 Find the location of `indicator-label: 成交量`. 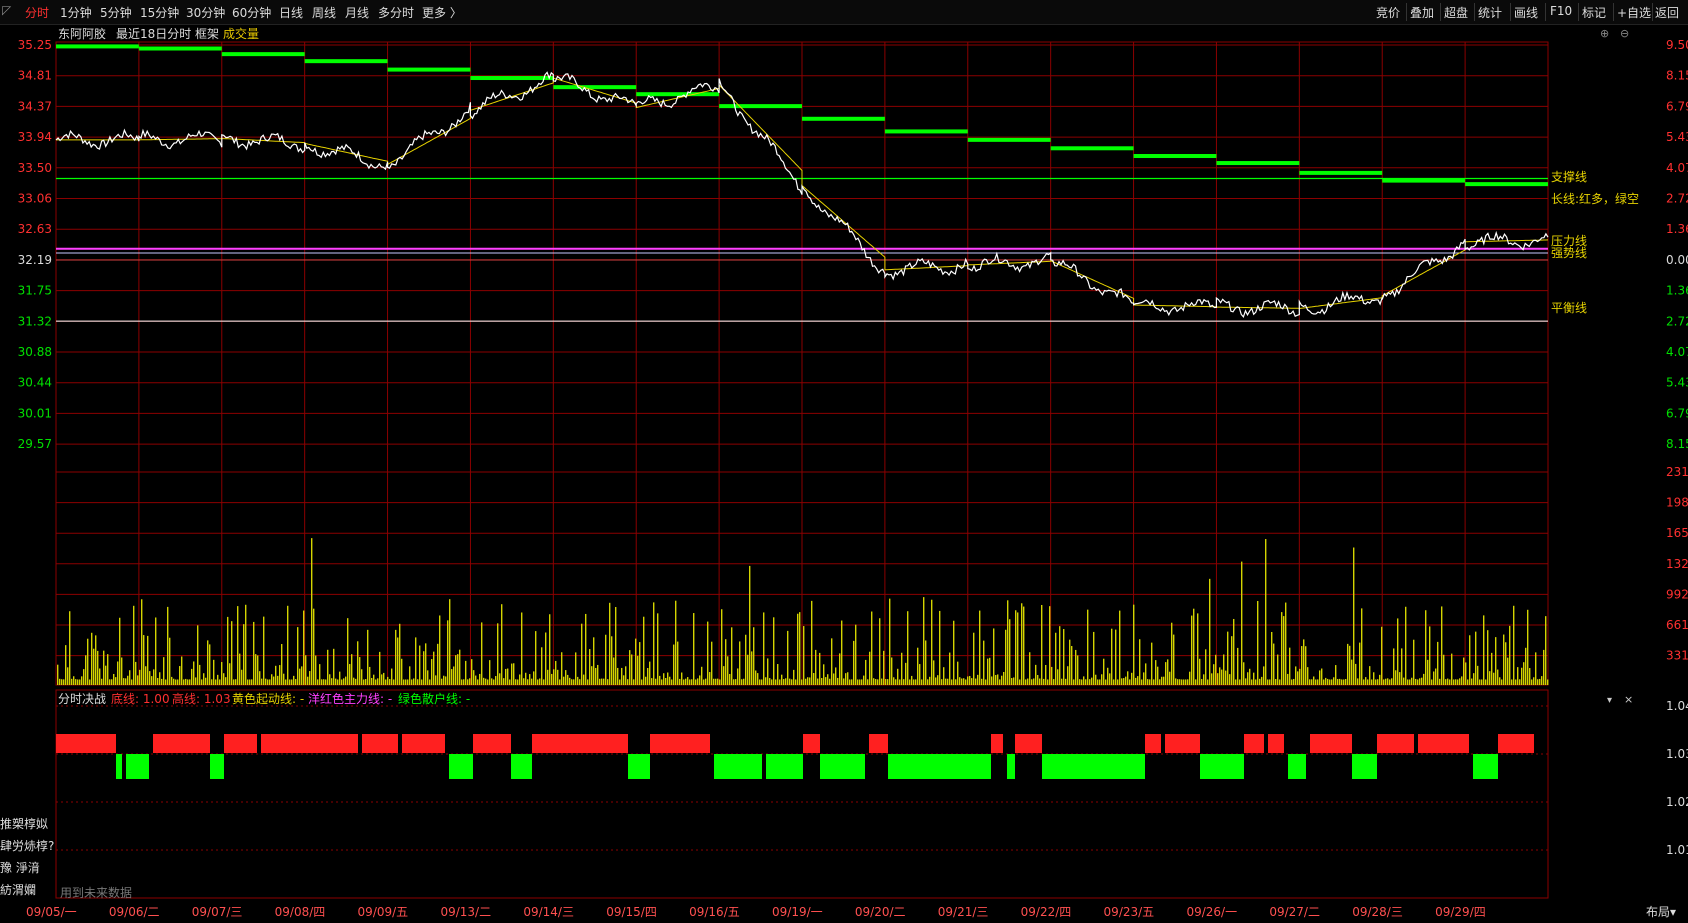

indicator-label: 成交量 is located at coordinates (241, 33).